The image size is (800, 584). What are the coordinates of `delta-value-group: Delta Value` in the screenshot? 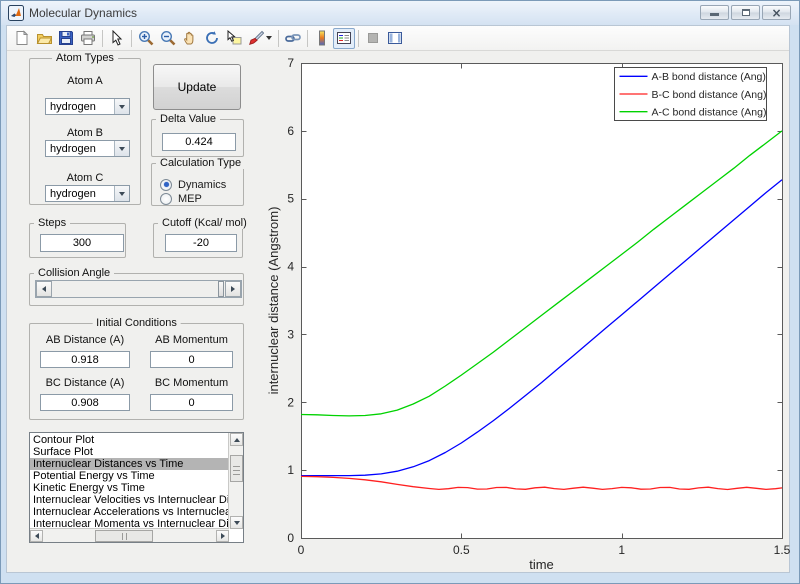 It's located at (197, 135).